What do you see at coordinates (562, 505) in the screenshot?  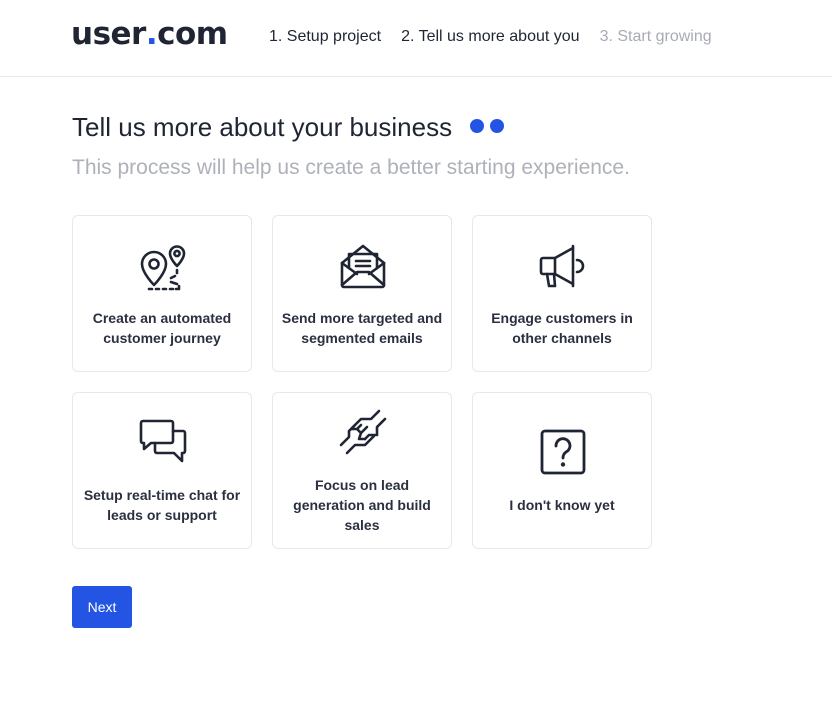 I see `option-label: I don't know yet` at bounding box center [562, 505].